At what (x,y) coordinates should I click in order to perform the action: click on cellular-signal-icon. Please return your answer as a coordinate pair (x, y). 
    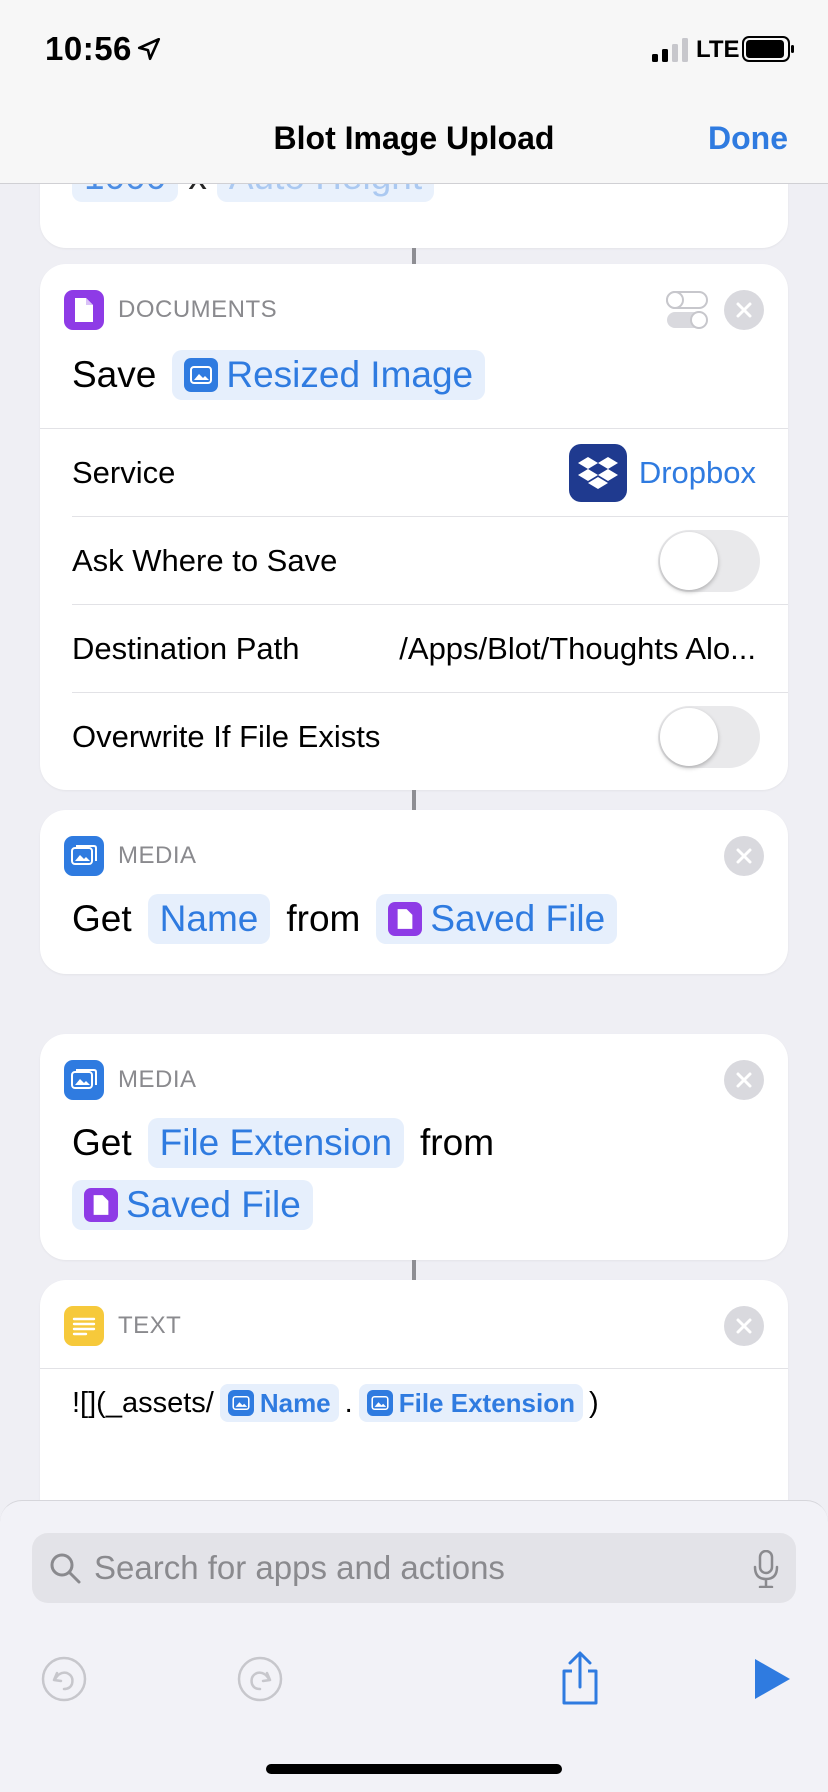
    Looking at the image, I should click on (670, 50).